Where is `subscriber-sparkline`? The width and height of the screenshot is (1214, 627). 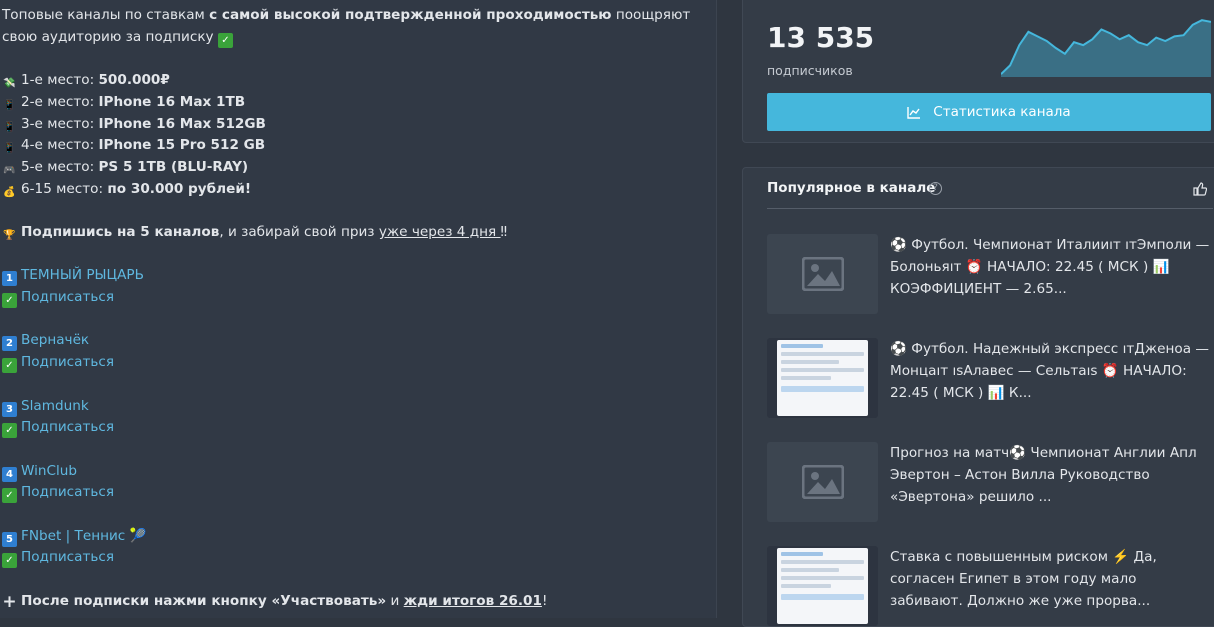 subscriber-sparkline is located at coordinates (1106, 48).